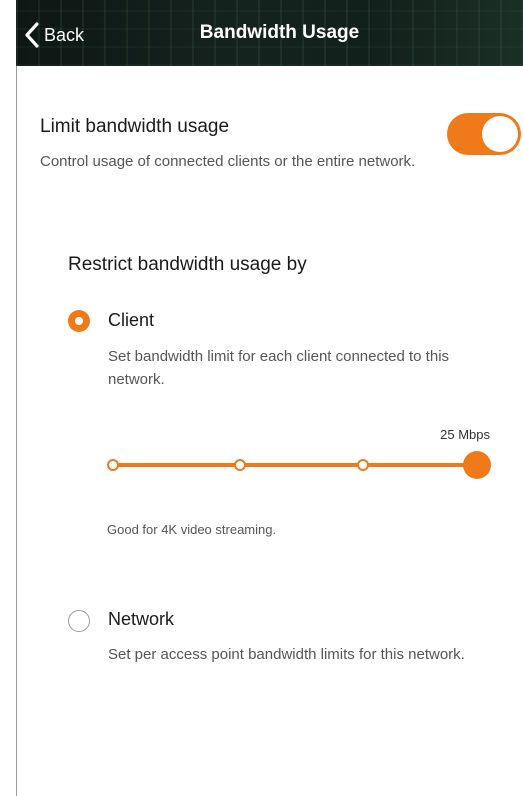  I want to click on nav-header: Back Bandwidth Usage, so click(269, 33).